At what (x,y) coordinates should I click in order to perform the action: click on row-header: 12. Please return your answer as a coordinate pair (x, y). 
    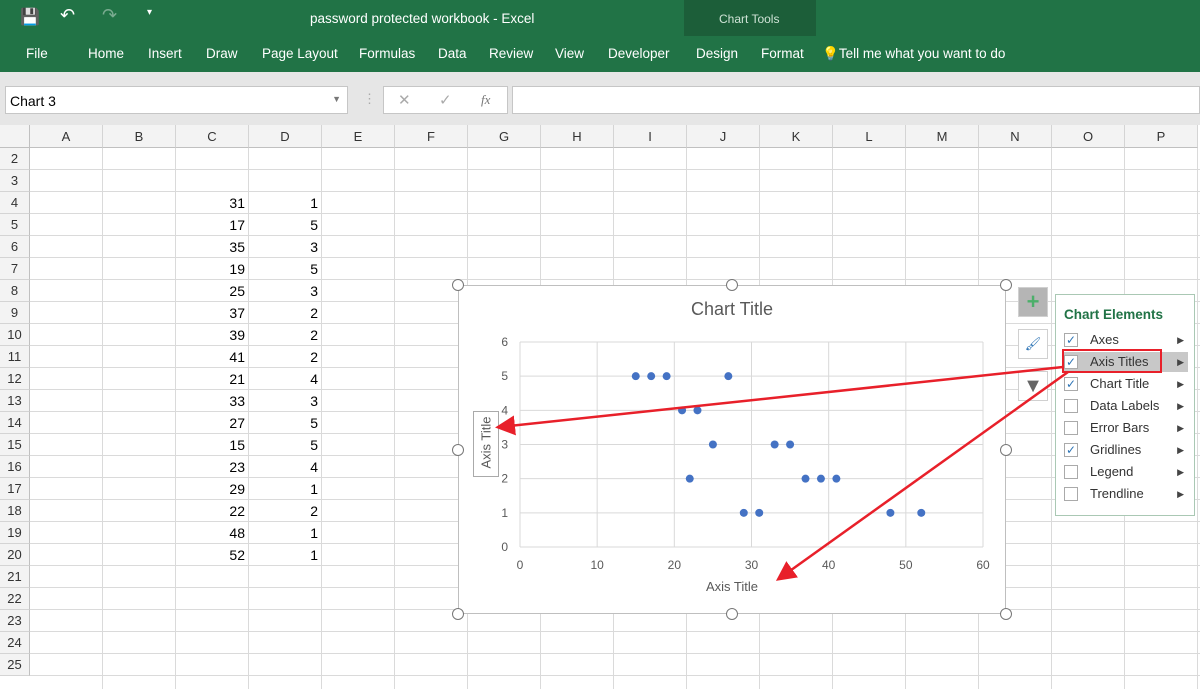
    Looking at the image, I should click on (15, 379).